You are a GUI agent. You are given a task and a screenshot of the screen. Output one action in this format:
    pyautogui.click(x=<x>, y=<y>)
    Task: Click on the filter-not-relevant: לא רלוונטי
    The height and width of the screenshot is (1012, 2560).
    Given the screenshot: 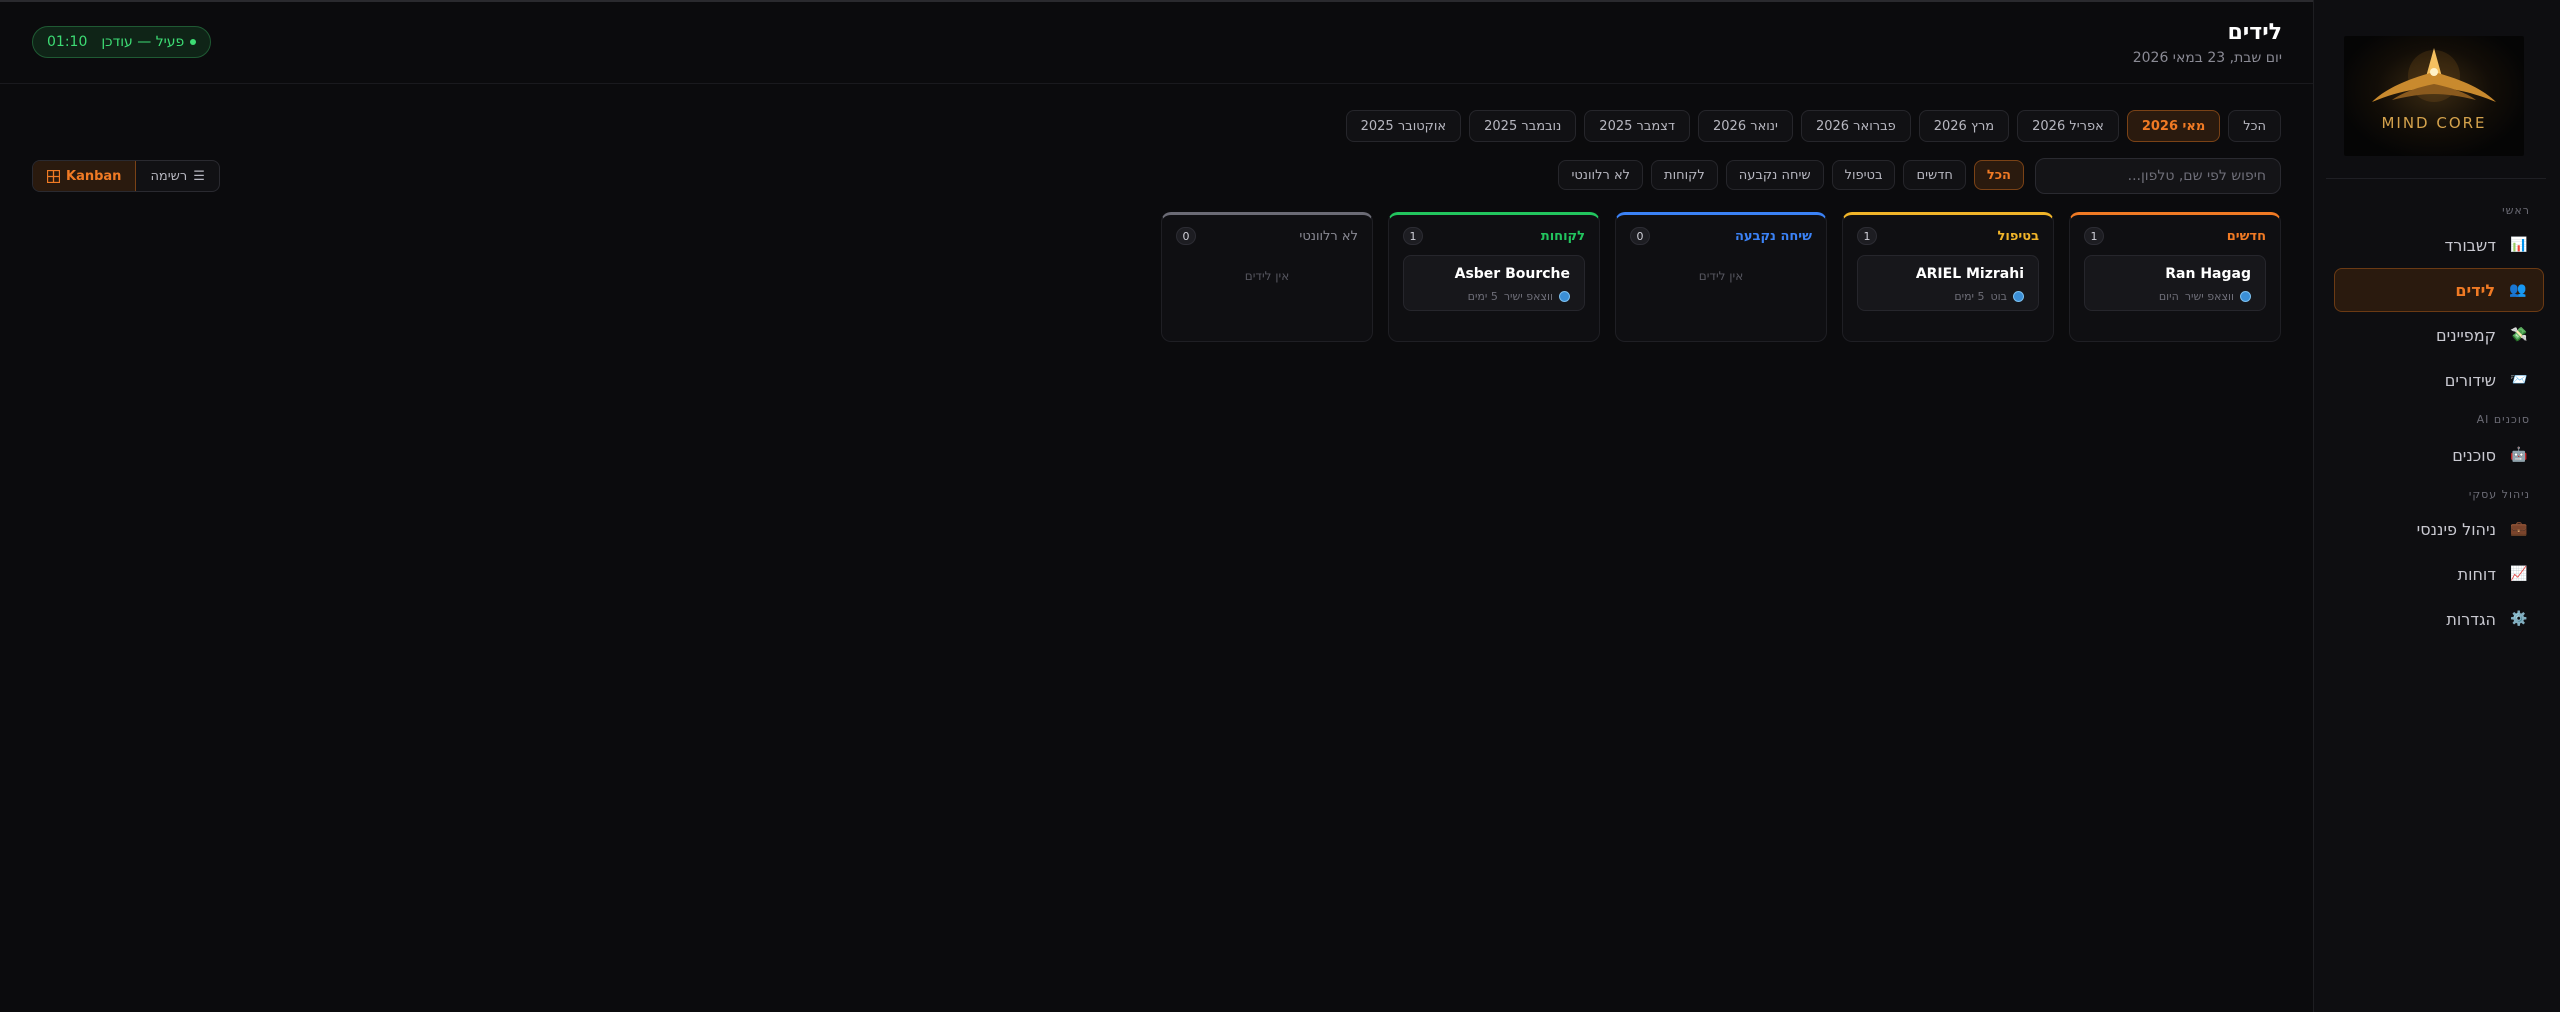 What is the action you would take?
    pyautogui.click(x=1601, y=175)
    